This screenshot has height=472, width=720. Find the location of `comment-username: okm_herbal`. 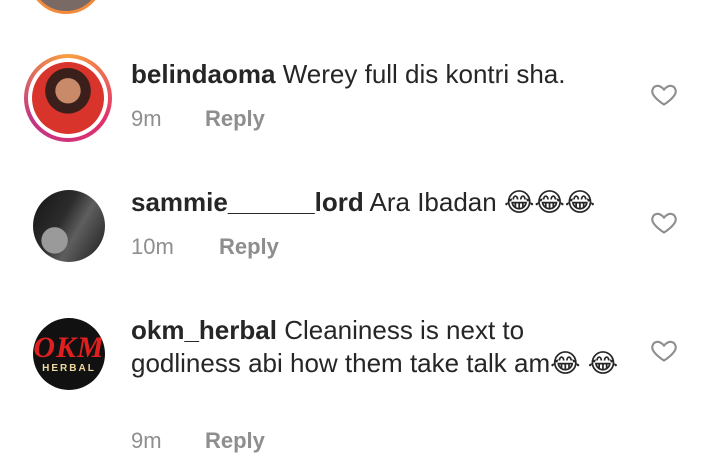

comment-username: okm_herbal is located at coordinates (204, 330).